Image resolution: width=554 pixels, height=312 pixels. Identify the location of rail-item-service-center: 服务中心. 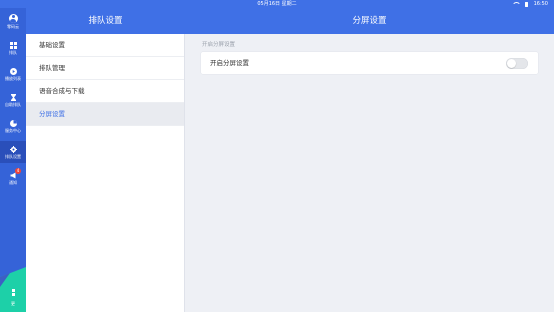
(13, 126).